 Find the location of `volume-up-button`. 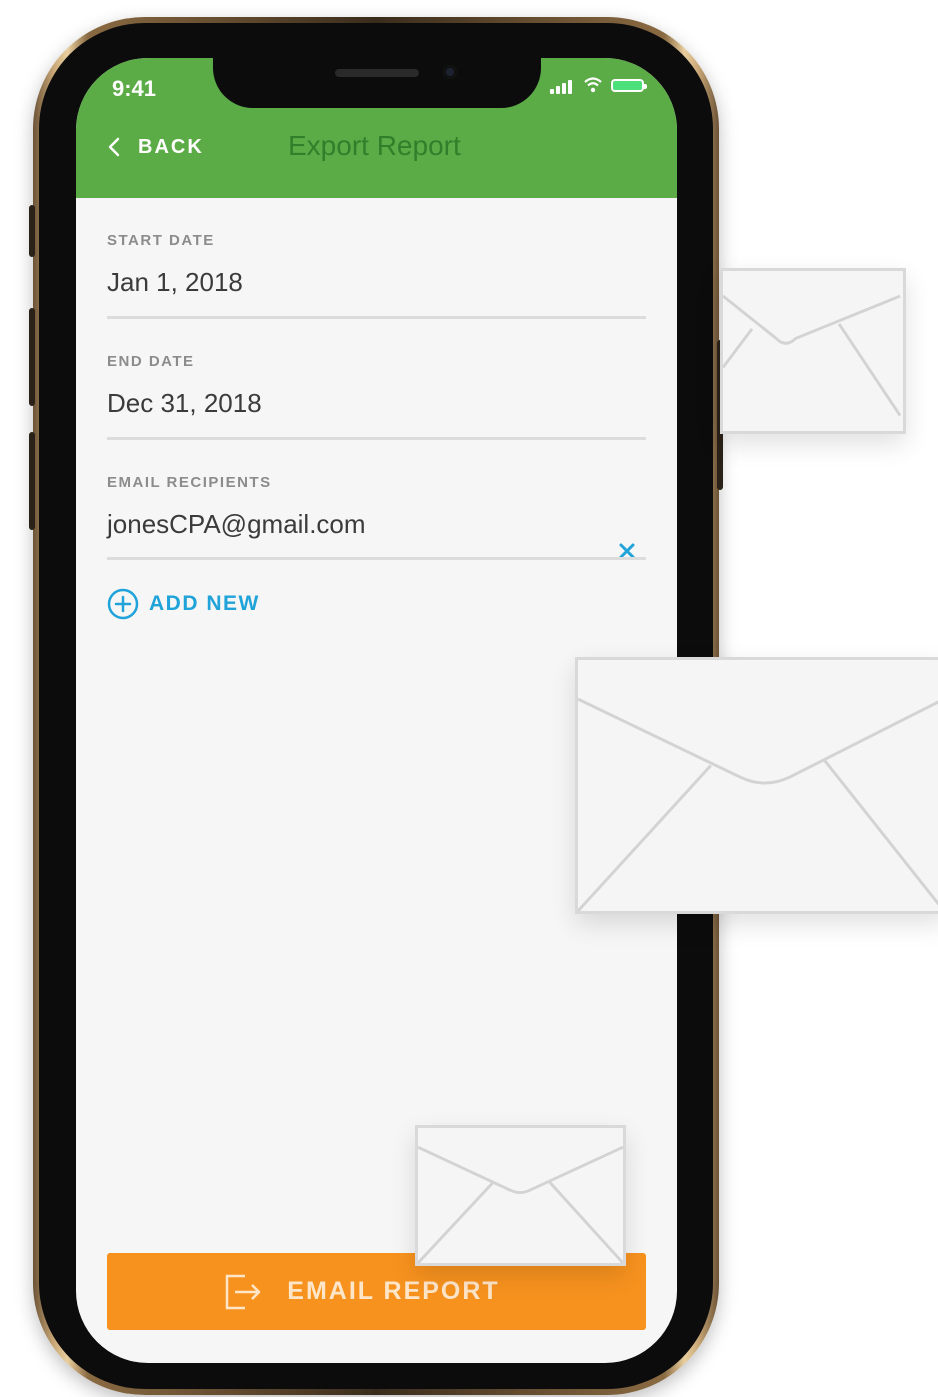

volume-up-button is located at coordinates (32, 357).